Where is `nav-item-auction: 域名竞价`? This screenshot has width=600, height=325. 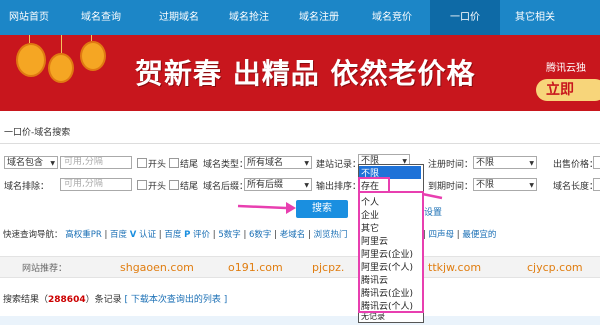
nav-item-auction: 域名竞价 is located at coordinates (392, 17).